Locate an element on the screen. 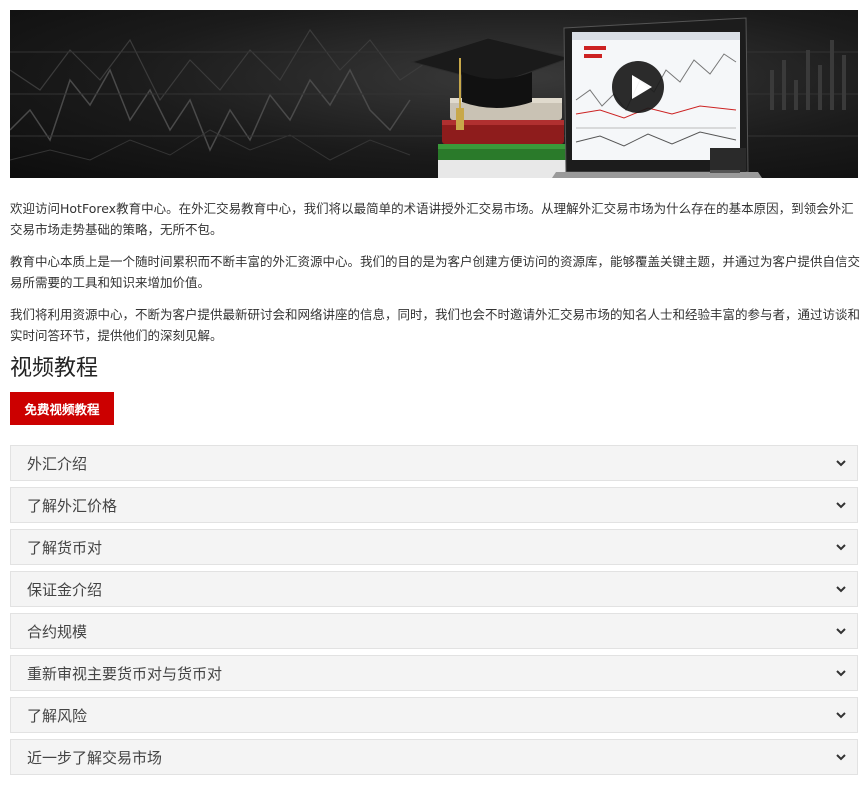  accordion-item-label: 了解外汇价格 is located at coordinates (72, 506).